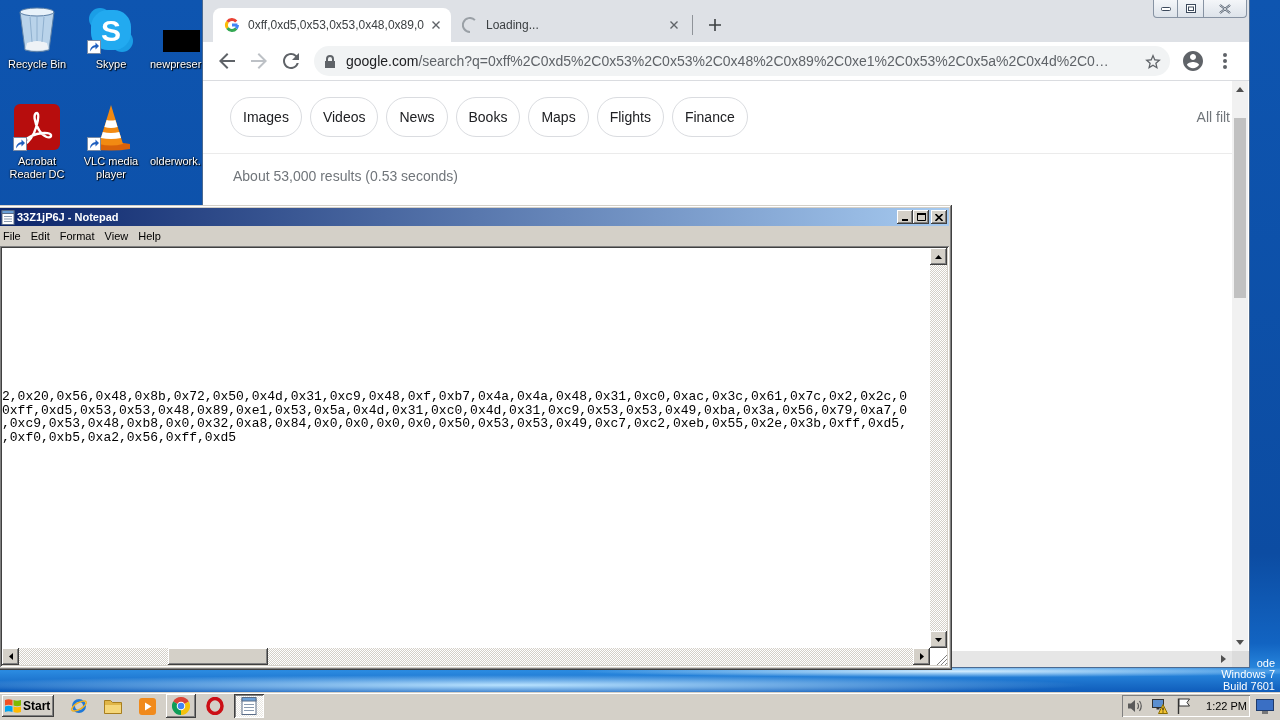  Describe the element at coordinates (332, 25) in the screenshot. I see `browser-tab: 0xff,0xd5,0x53,0x53,0x48,0x89,0` at that location.